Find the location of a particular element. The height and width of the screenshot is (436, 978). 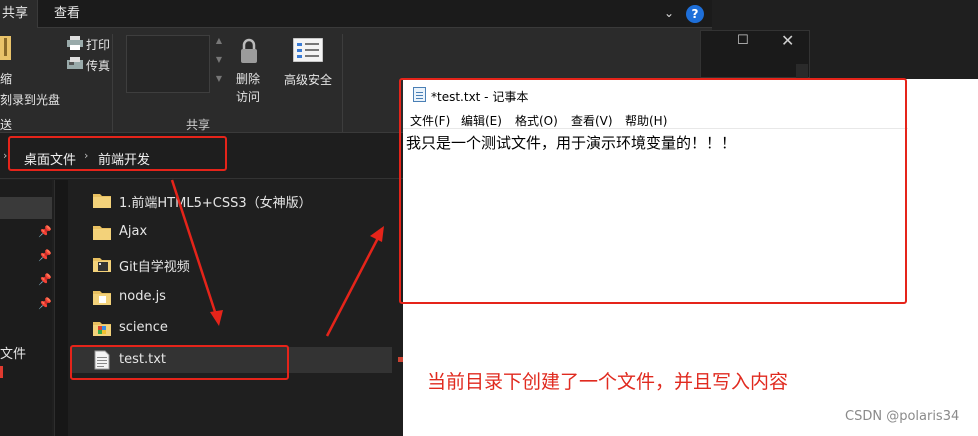

restore-icon: ☐ is located at coordinates (743, 40).